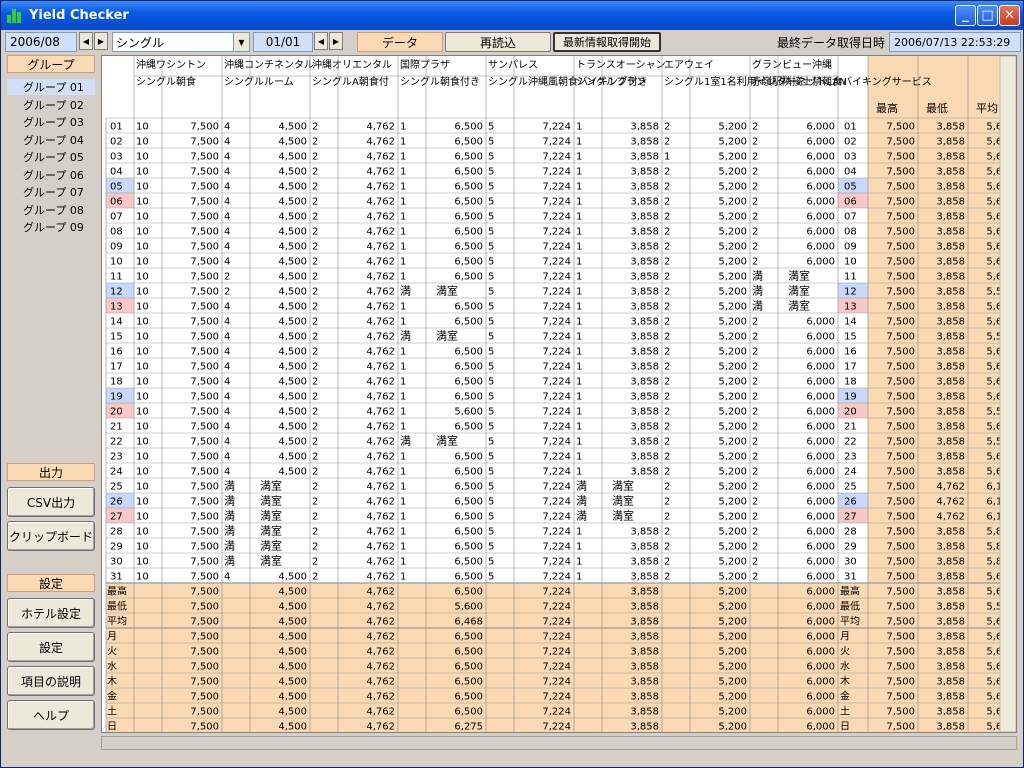 Image resolution: width=1024 pixels, height=768 pixels. Describe the element at coordinates (51, 140) in the screenshot. I see `group-item: グループ 04` at that location.